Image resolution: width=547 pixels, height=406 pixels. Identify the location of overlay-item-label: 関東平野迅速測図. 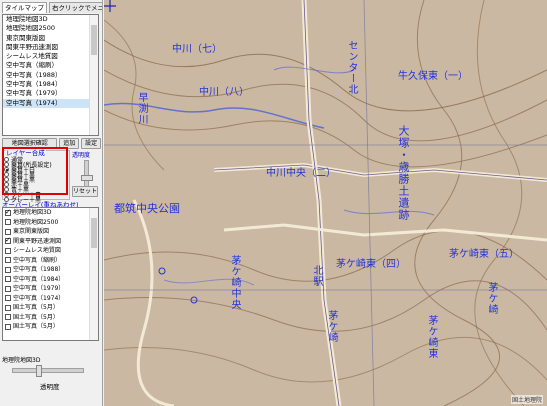
(37, 241).